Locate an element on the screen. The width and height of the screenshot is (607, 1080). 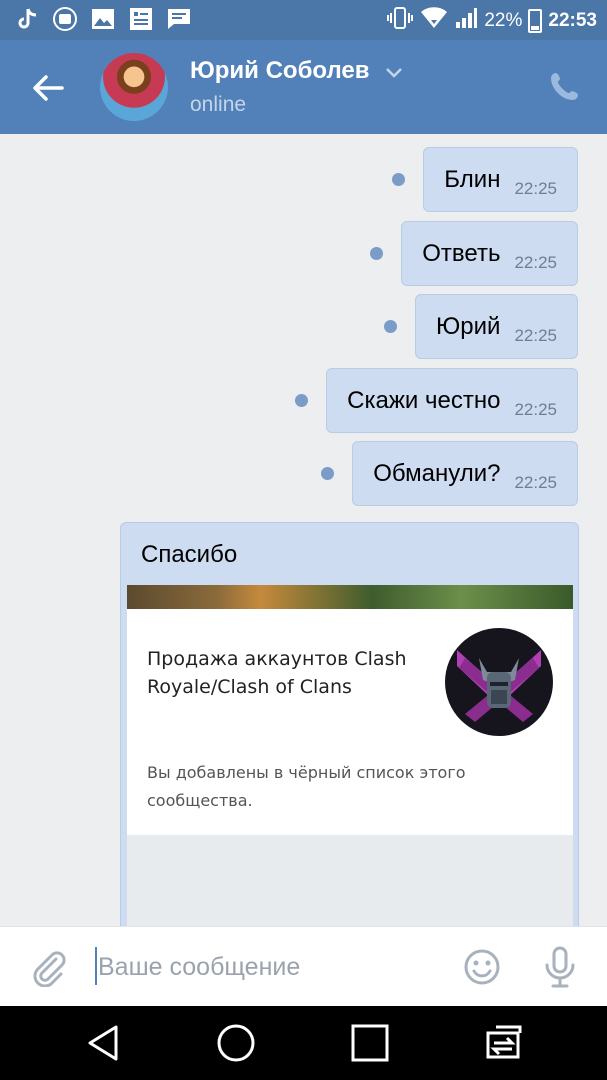
gallery-icon is located at coordinates (103, 19).